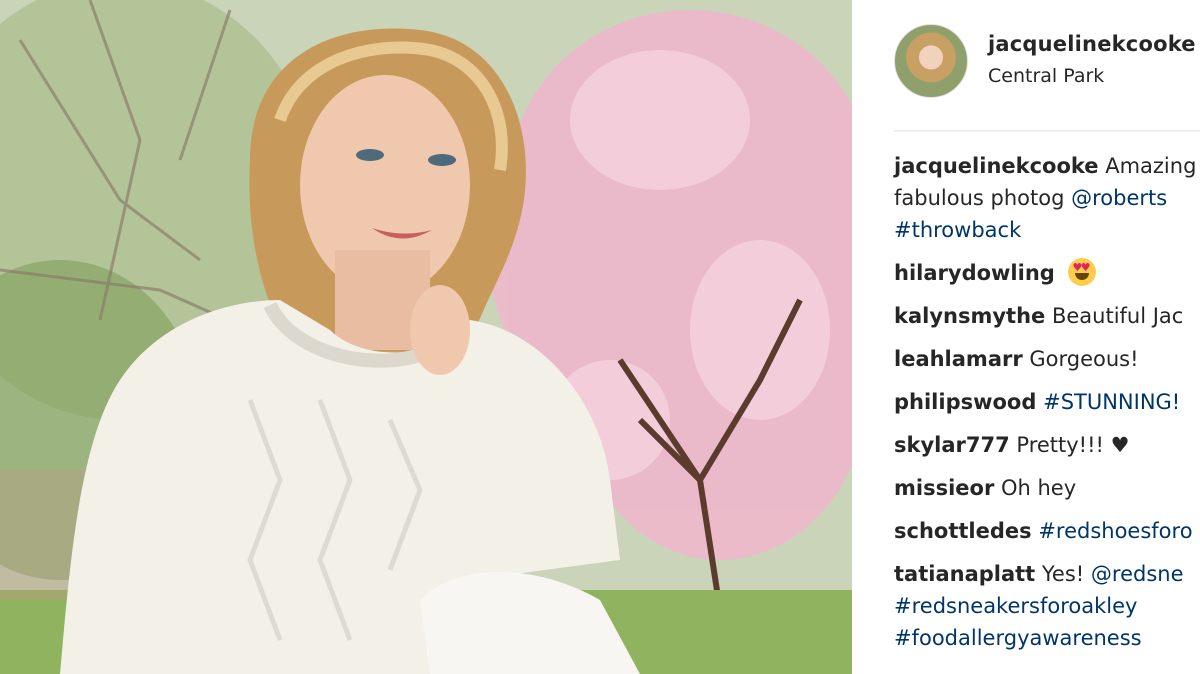  What do you see at coordinates (958, 359) in the screenshot?
I see `comment-author: leahlamarr` at bounding box center [958, 359].